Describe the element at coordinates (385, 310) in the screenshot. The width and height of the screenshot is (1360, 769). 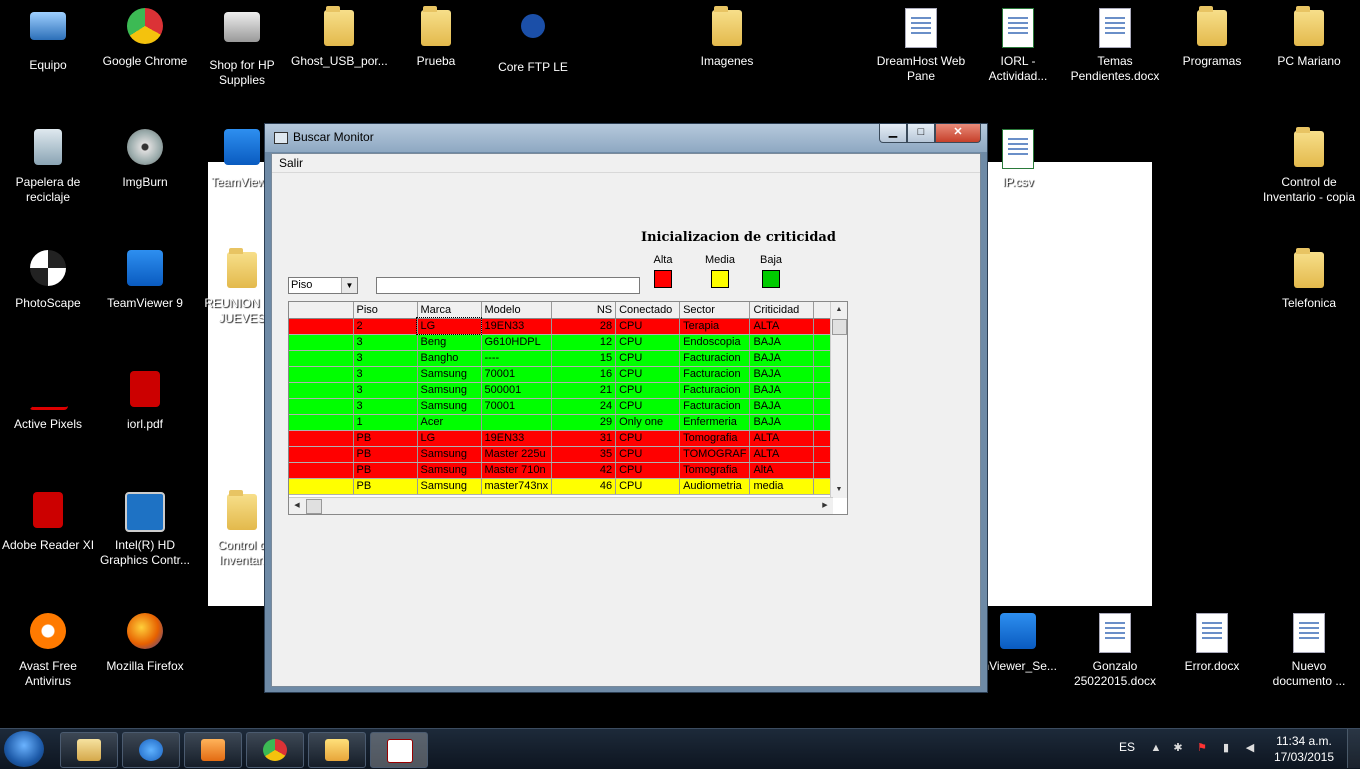
I see `column-header: Piso` at that location.